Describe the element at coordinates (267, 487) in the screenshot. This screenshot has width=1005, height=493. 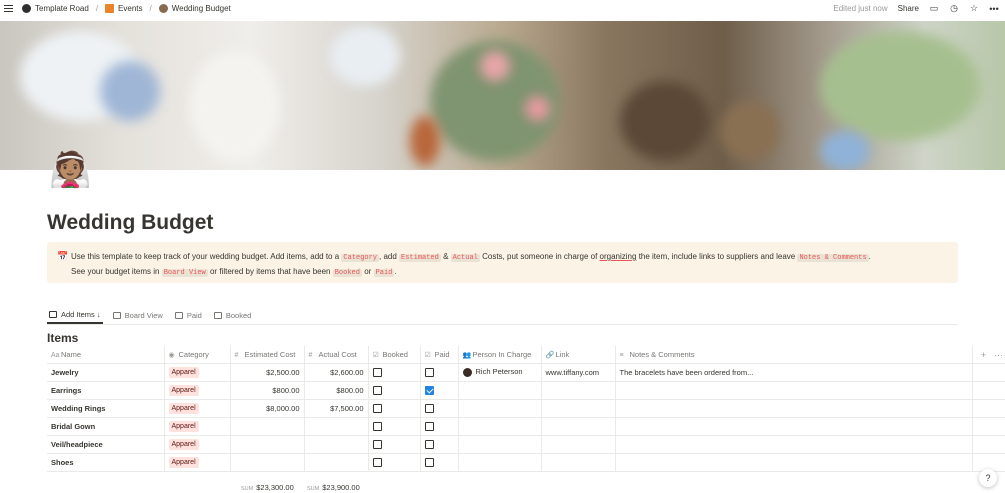
I see `sum-estimated: SUM $23,300.00` at that location.